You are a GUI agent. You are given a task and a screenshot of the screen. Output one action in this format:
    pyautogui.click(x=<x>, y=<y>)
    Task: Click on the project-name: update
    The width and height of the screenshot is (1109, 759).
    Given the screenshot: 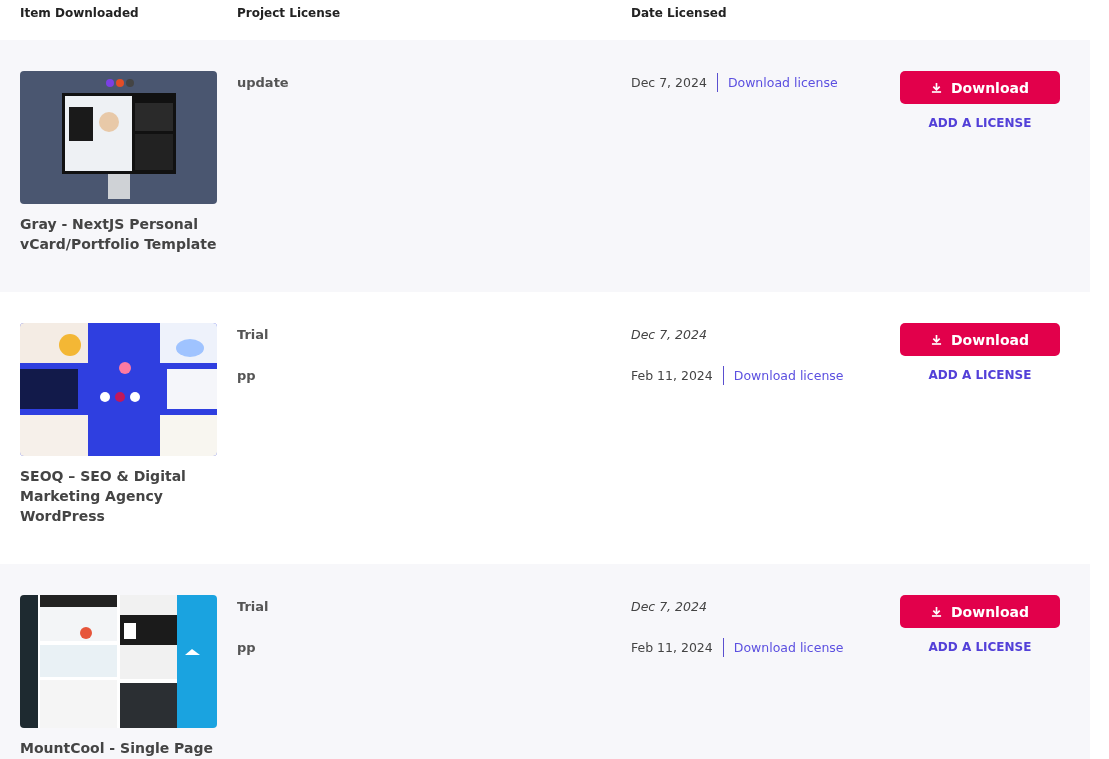 What is the action you would take?
    pyautogui.click(x=263, y=82)
    